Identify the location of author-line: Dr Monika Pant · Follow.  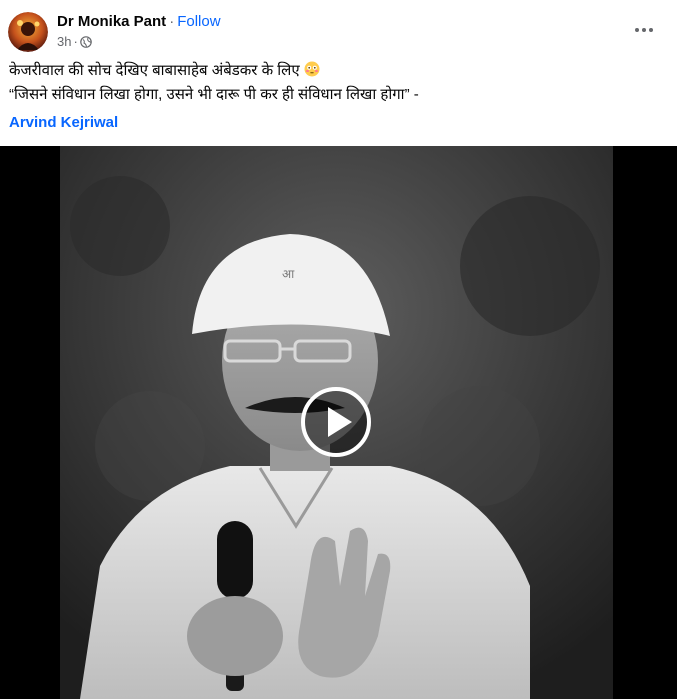
(139, 22).